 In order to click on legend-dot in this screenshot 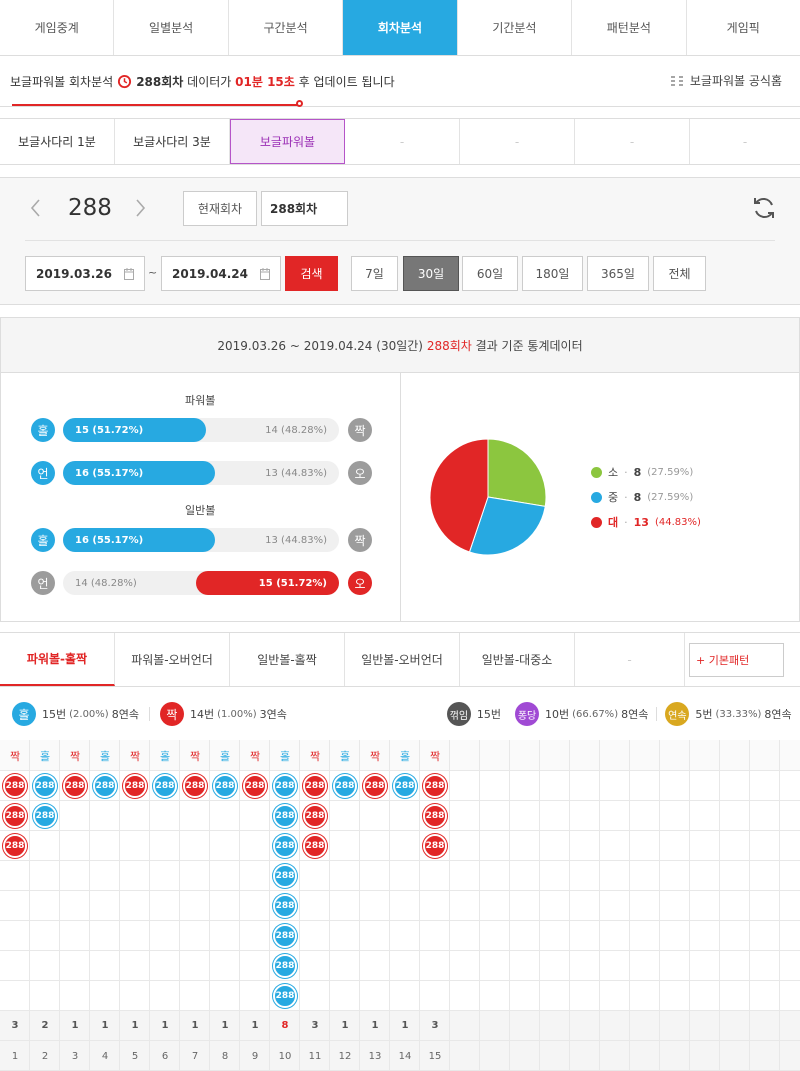, I will do `click(596, 497)`.